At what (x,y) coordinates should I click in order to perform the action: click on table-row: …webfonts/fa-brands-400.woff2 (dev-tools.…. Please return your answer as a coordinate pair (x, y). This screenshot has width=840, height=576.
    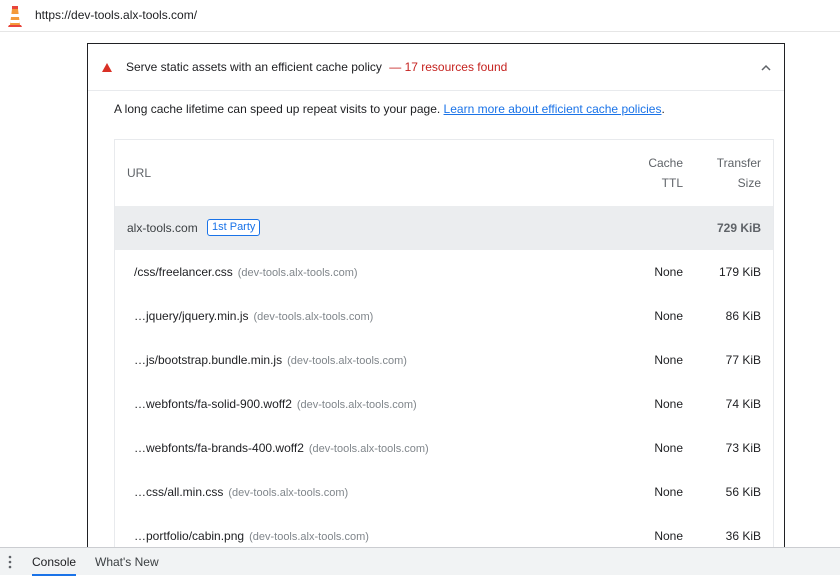
    Looking at the image, I should click on (444, 448).